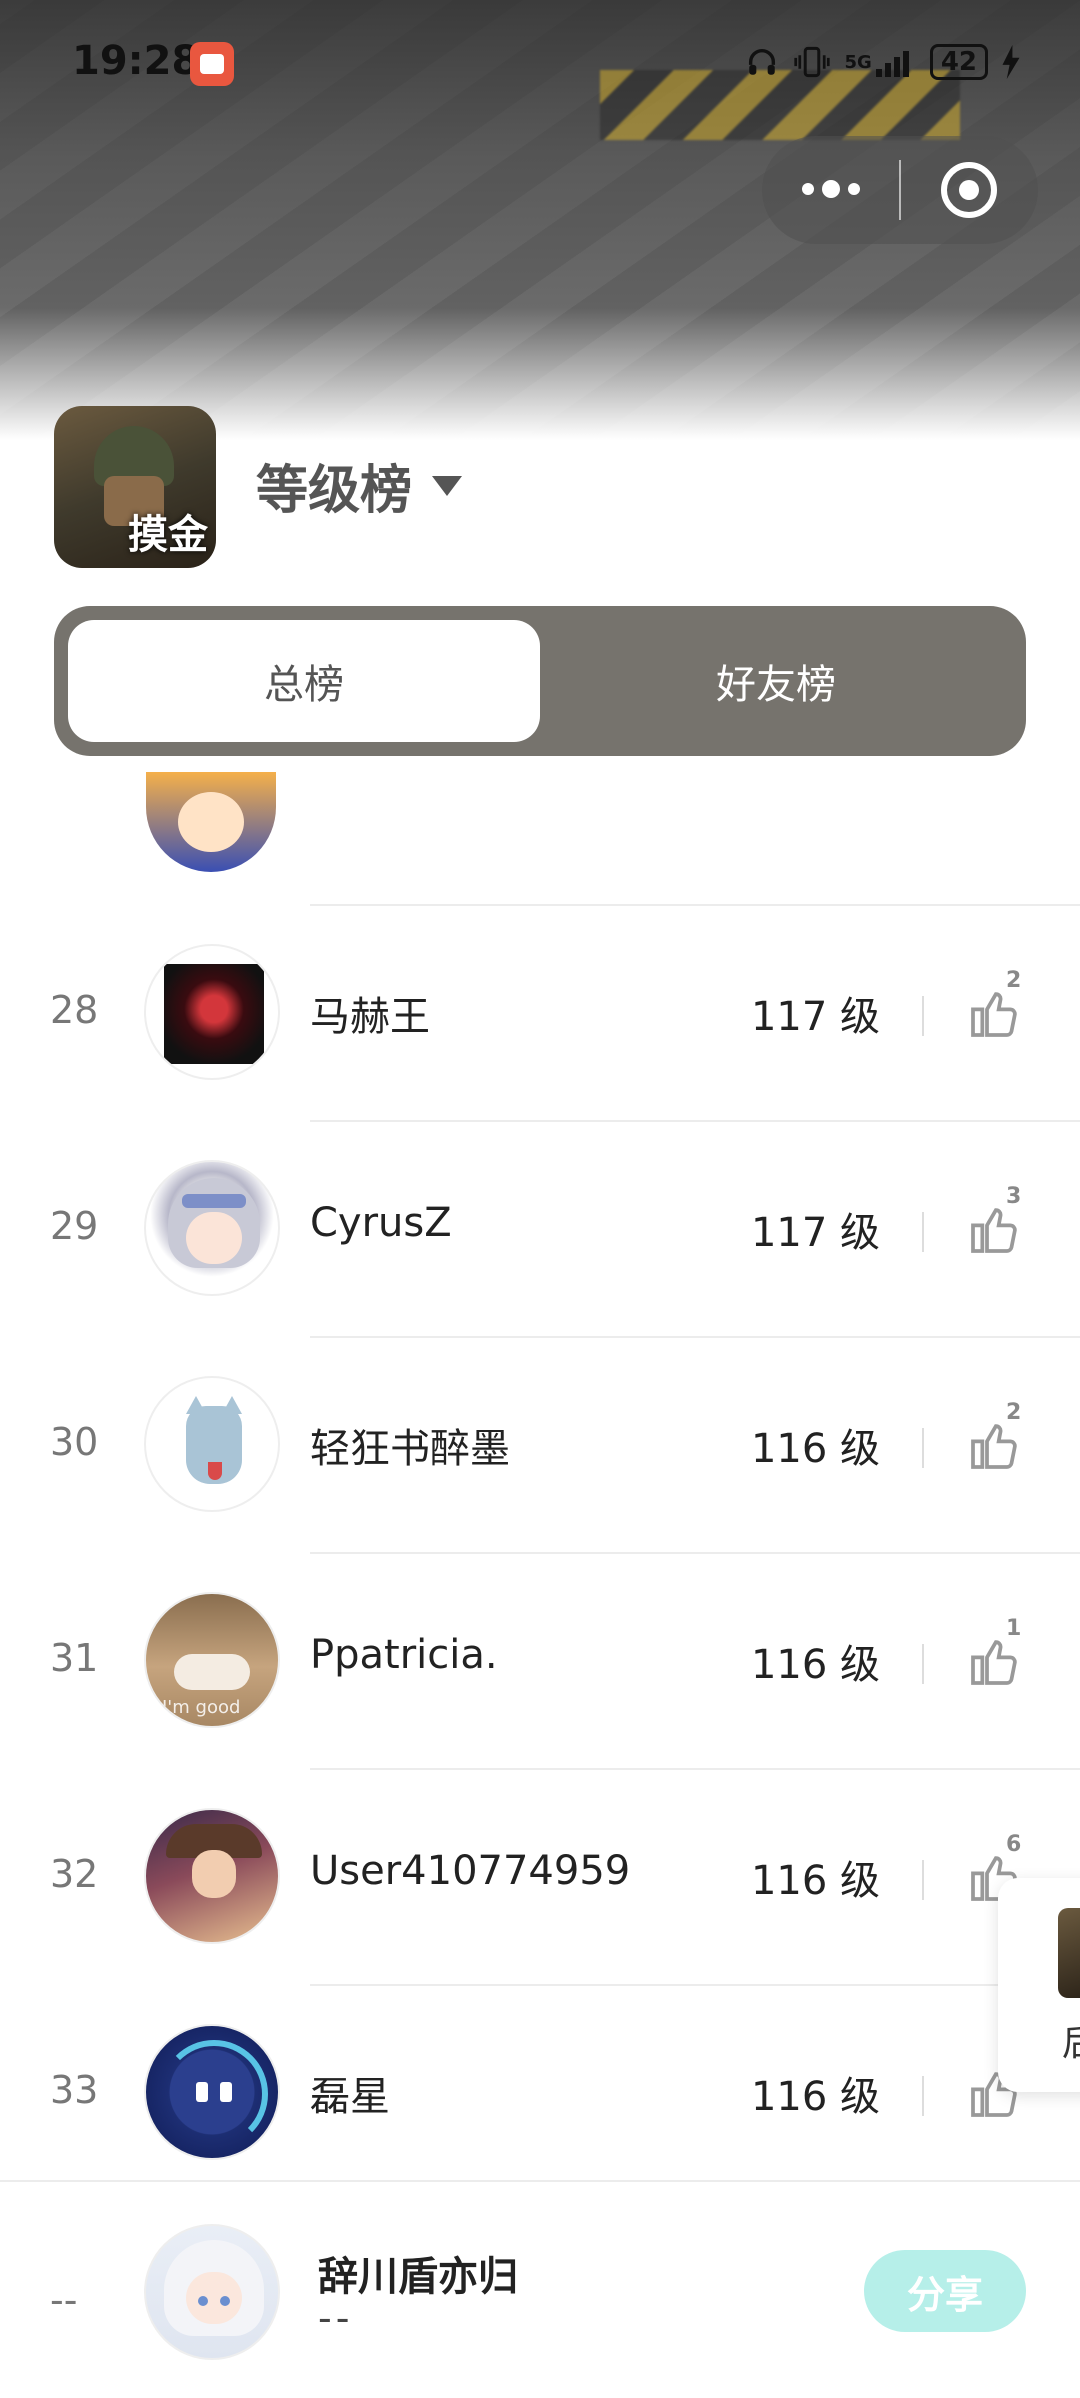 This screenshot has height=2398, width=1080. Describe the element at coordinates (540, 1660) in the screenshot. I see `ranking-row: 31 I'm good Ppatricia. 116 级 1` at that location.